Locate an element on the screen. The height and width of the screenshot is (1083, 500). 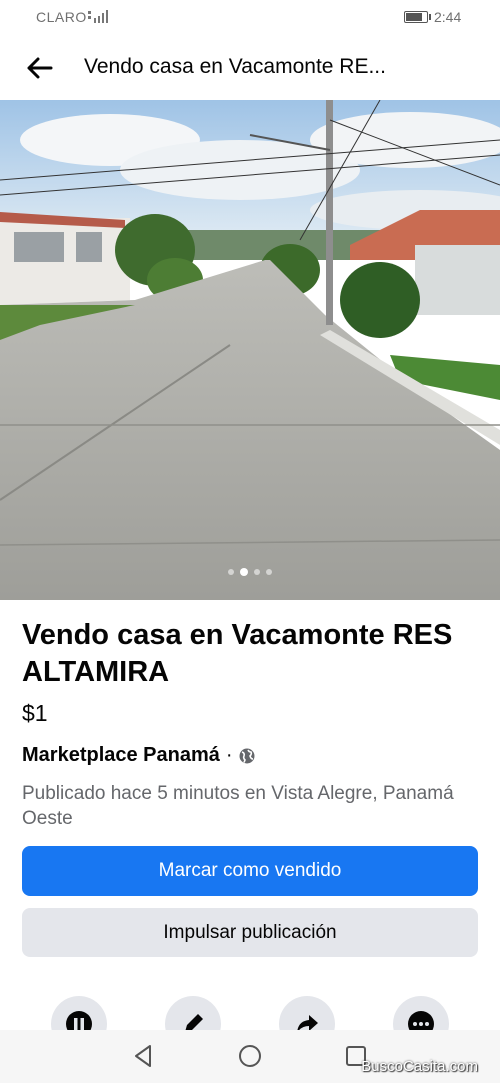
arrow-left-icon is located at coordinates (40, 68).